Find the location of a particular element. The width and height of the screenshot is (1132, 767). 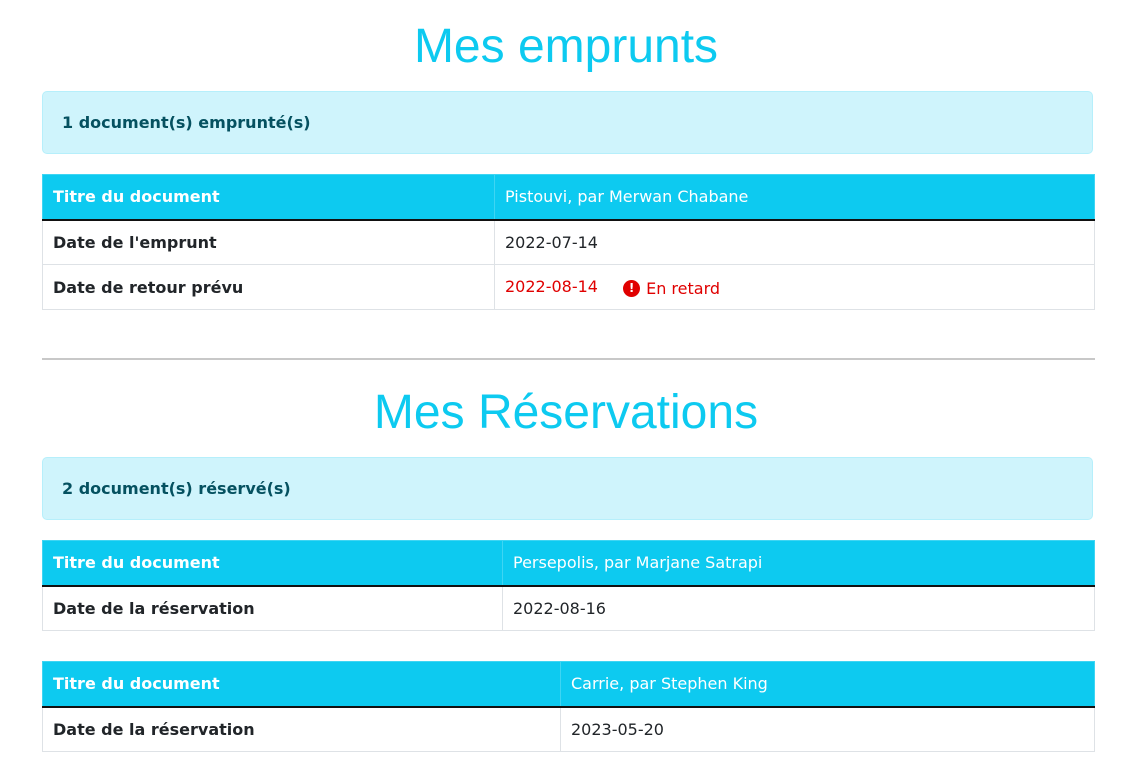

reservation-date-value: 2022-08-16 is located at coordinates (798, 608).